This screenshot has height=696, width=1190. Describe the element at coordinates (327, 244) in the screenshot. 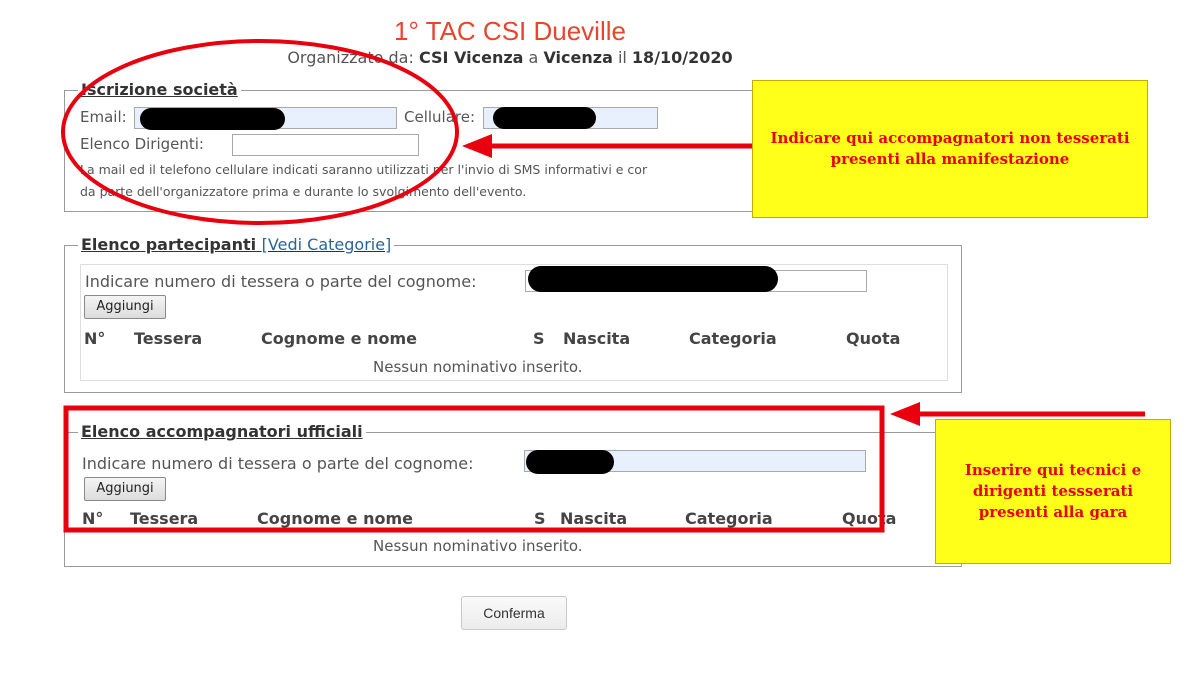

I see `vedi-categorie-link: [Vedi Categorie]` at that location.